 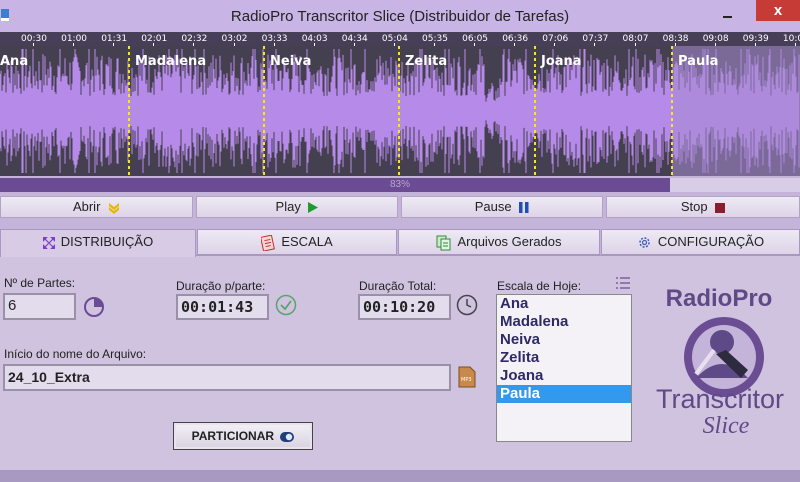 I want to click on logo-line3: Slice, so click(x=726, y=426).